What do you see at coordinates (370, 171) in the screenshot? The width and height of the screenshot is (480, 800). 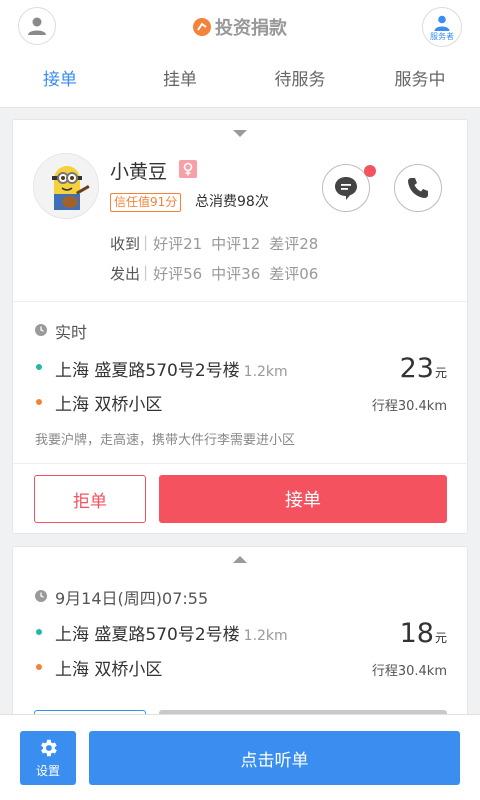 I see `unread-dot` at bounding box center [370, 171].